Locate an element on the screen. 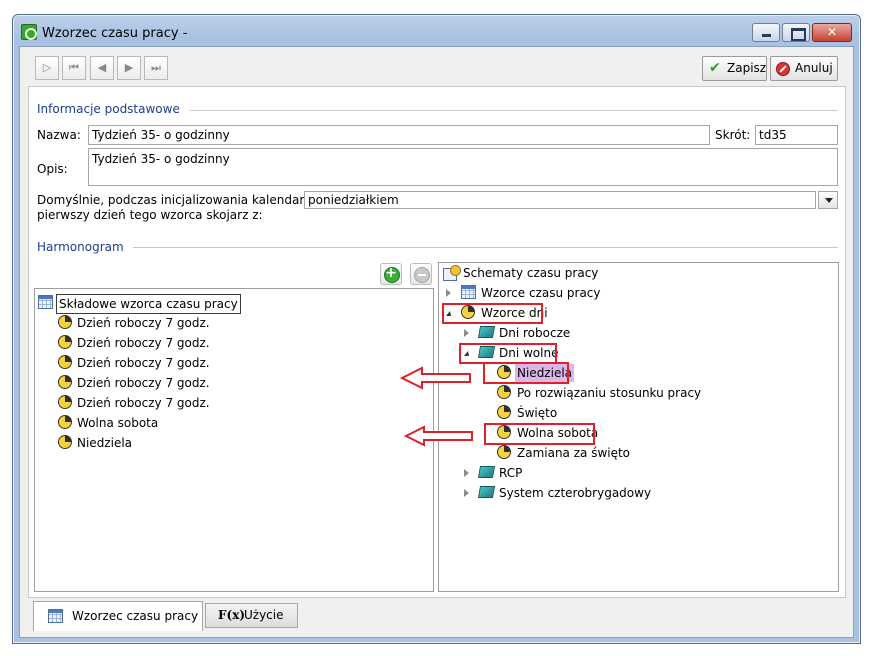  tree-node-label: Schematy czasu pracy is located at coordinates (531, 273).